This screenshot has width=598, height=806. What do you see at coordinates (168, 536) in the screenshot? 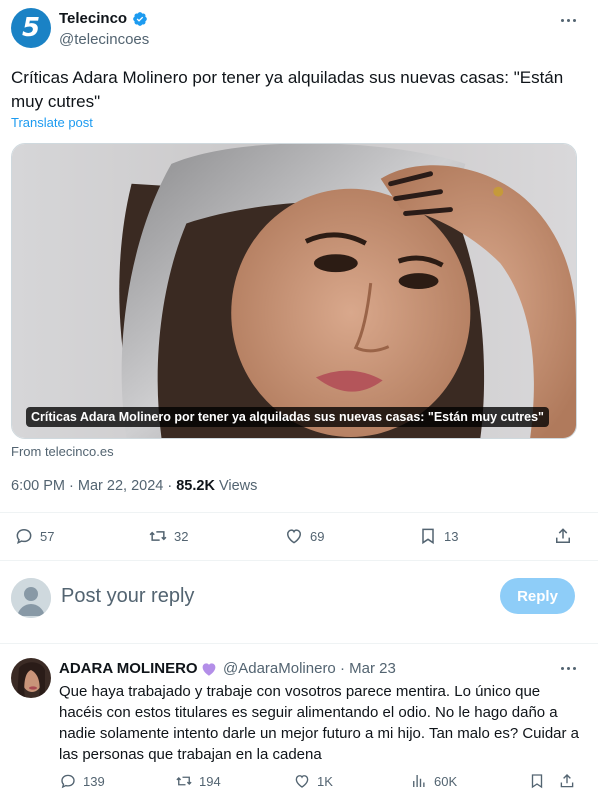
I see `repost-action: 32` at bounding box center [168, 536].